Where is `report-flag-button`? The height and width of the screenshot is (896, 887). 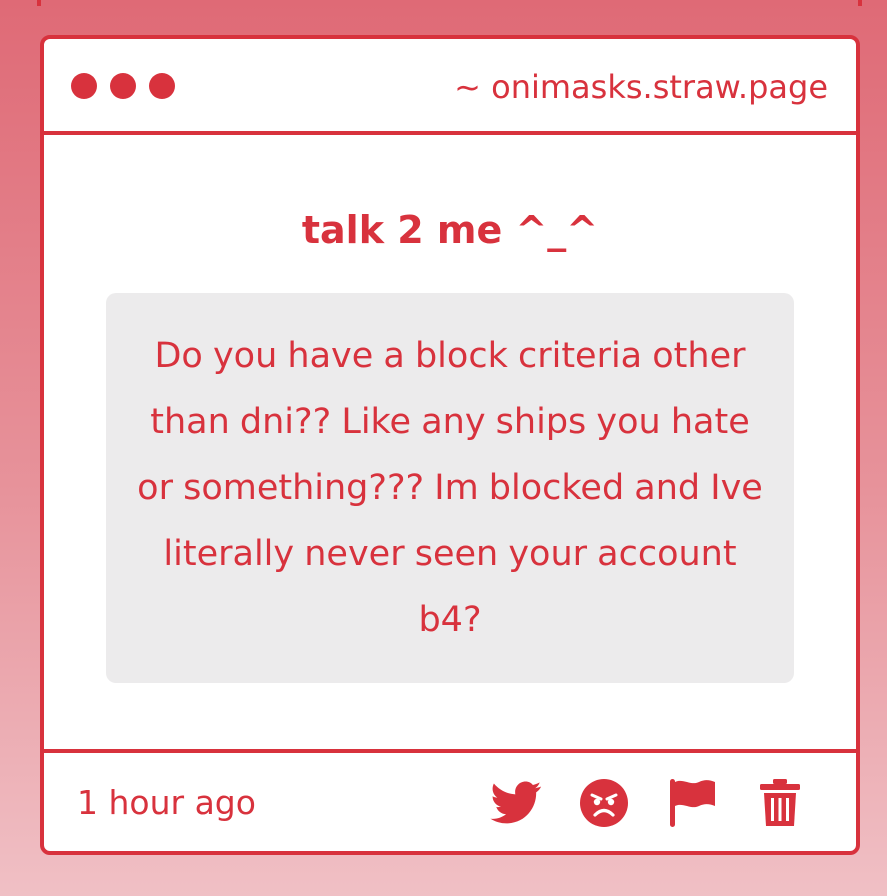
report-flag-button is located at coordinates (692, 803).